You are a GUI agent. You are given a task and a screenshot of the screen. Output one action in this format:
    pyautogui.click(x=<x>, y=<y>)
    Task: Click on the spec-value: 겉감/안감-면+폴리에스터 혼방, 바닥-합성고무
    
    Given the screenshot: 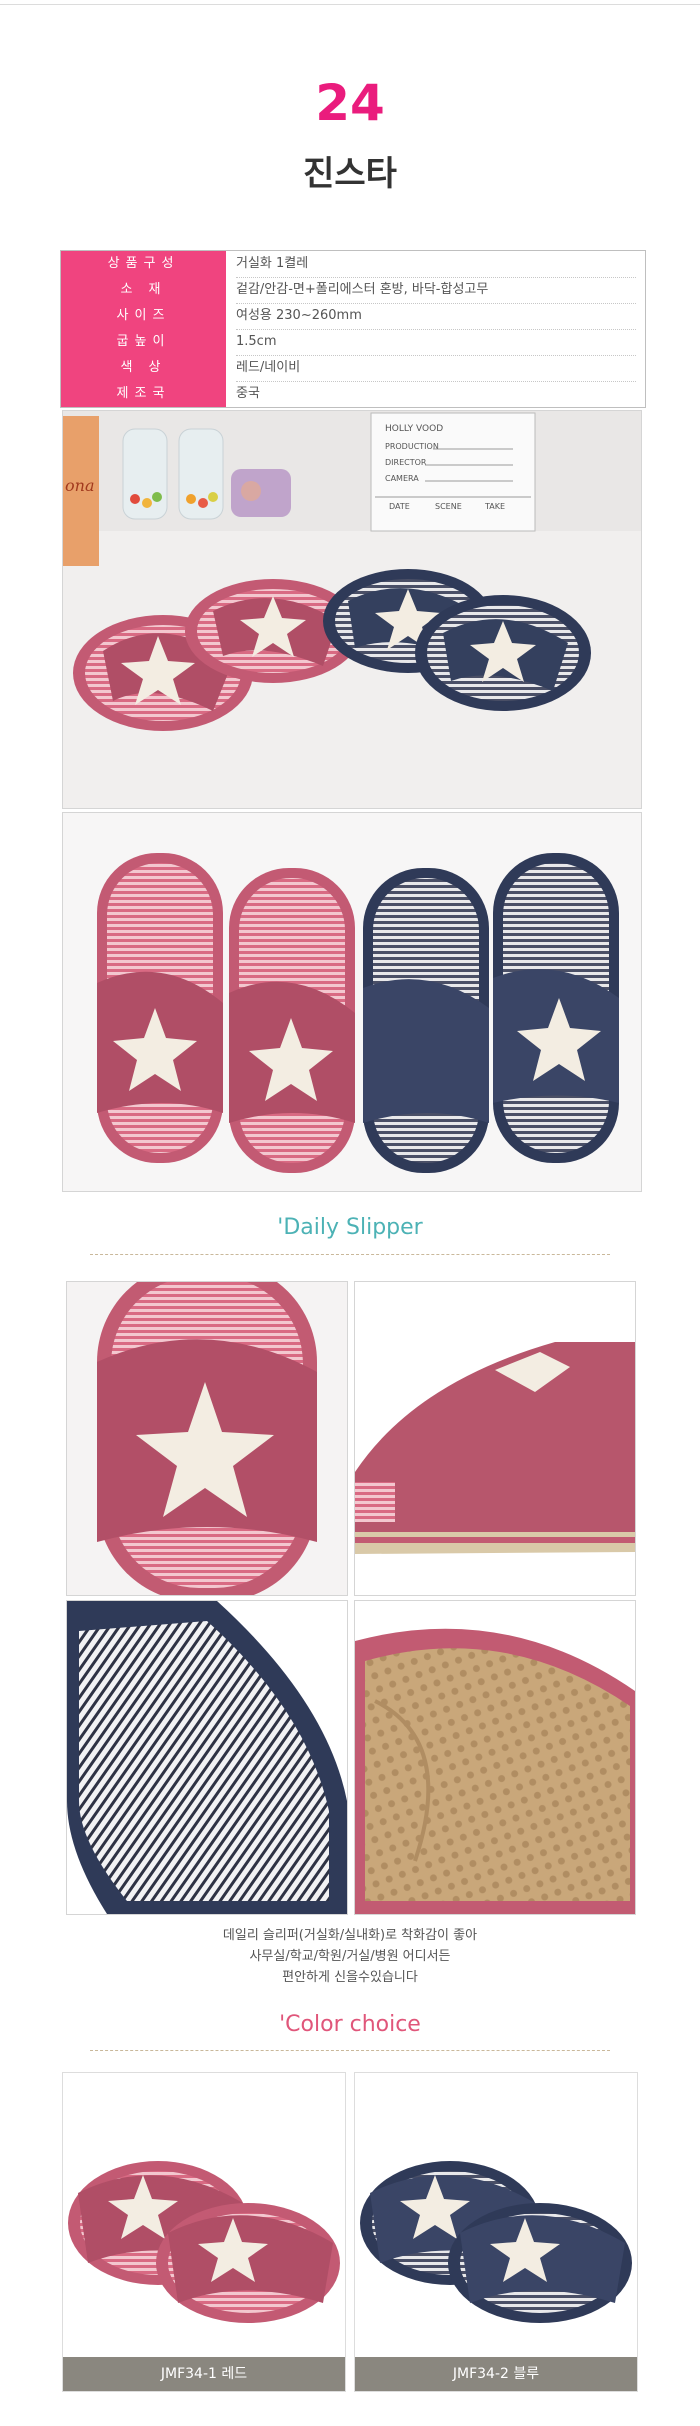 What is the action you would take?
    pyautogui.click(x=362, y=289)
    